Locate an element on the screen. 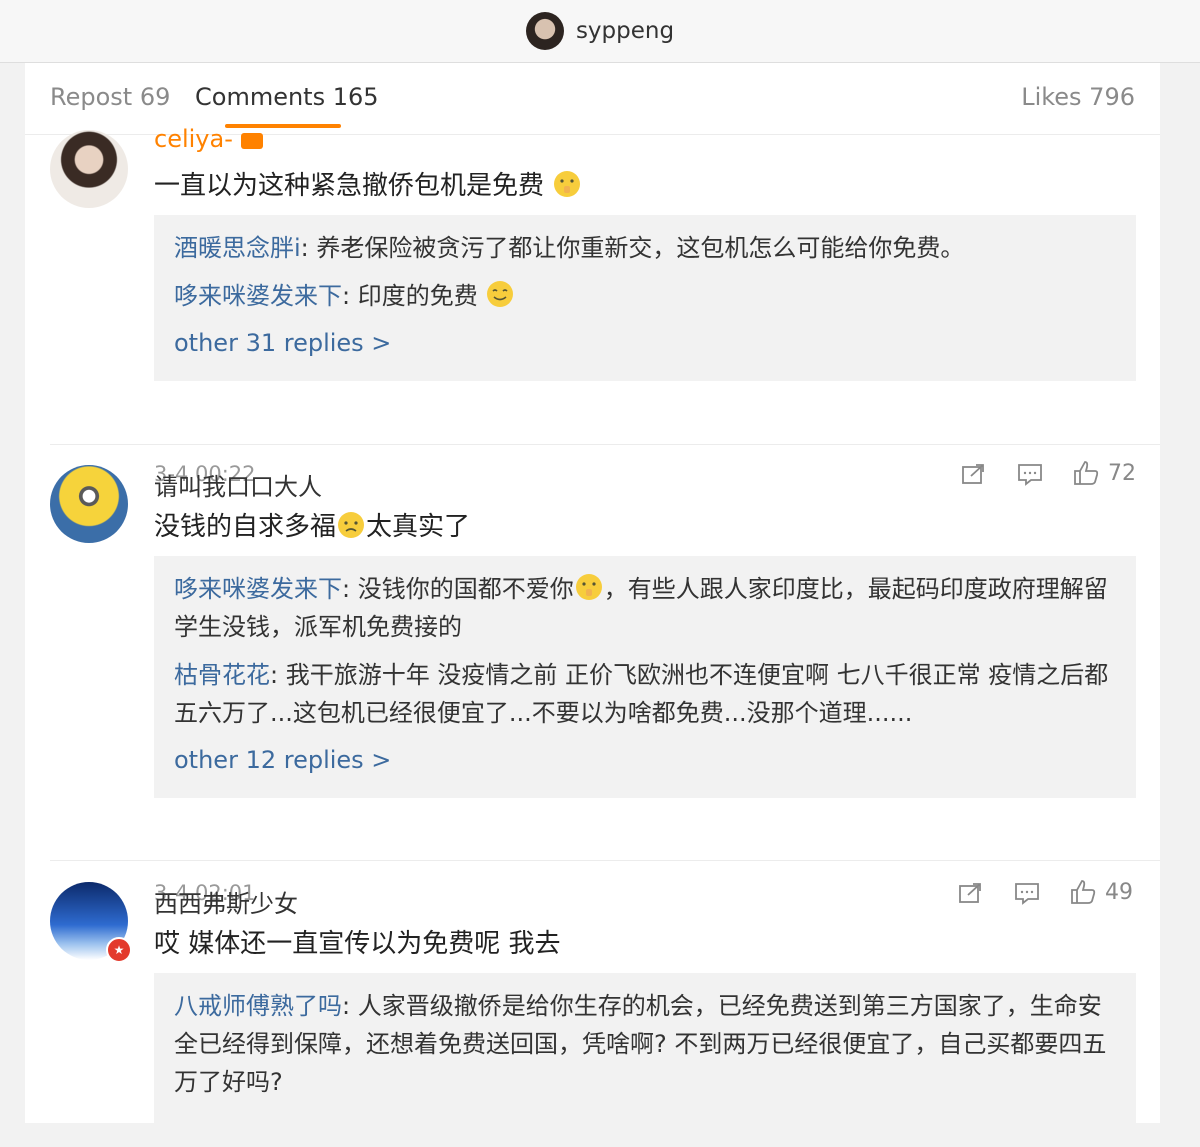  author-avatar is located at coordinates (544, 31).